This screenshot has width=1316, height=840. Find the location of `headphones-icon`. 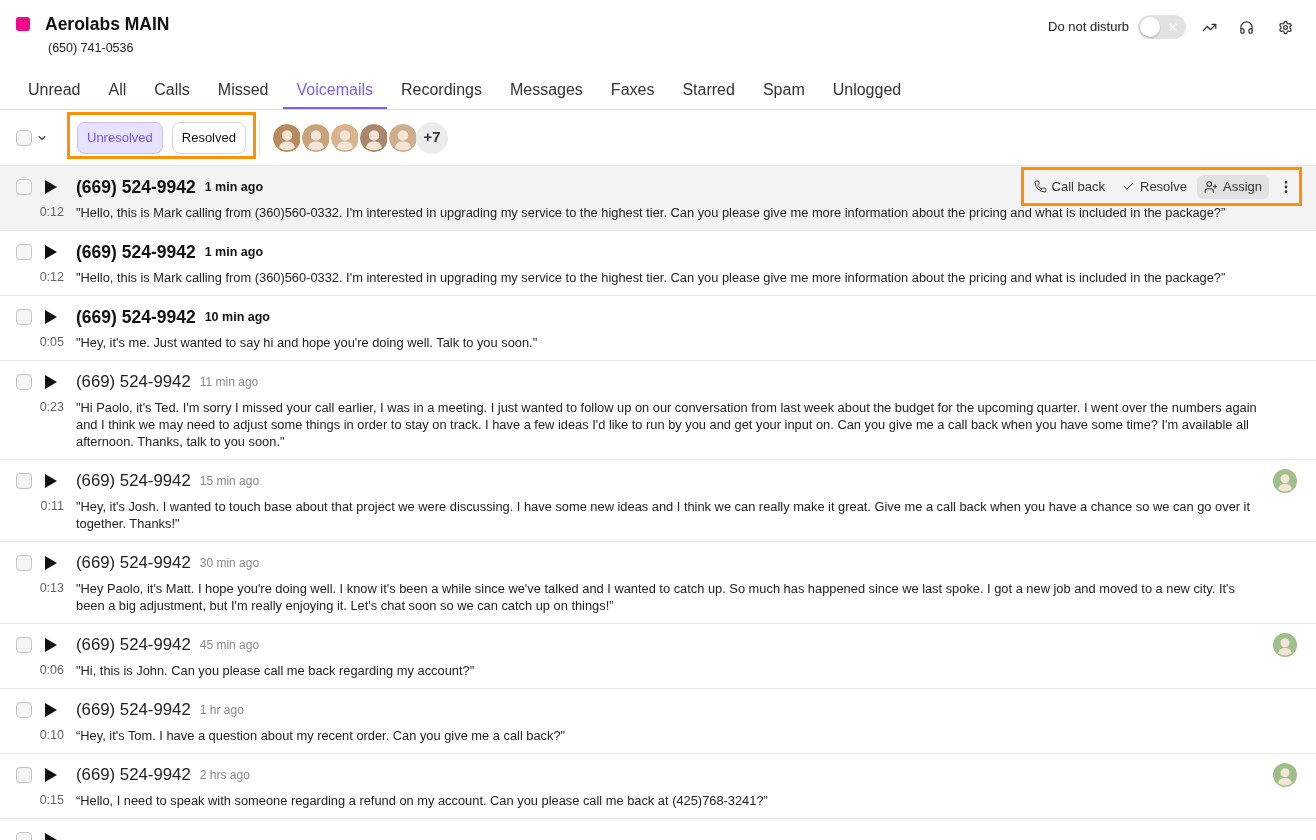

headphones-icon is located at coordinates (1246, 27).